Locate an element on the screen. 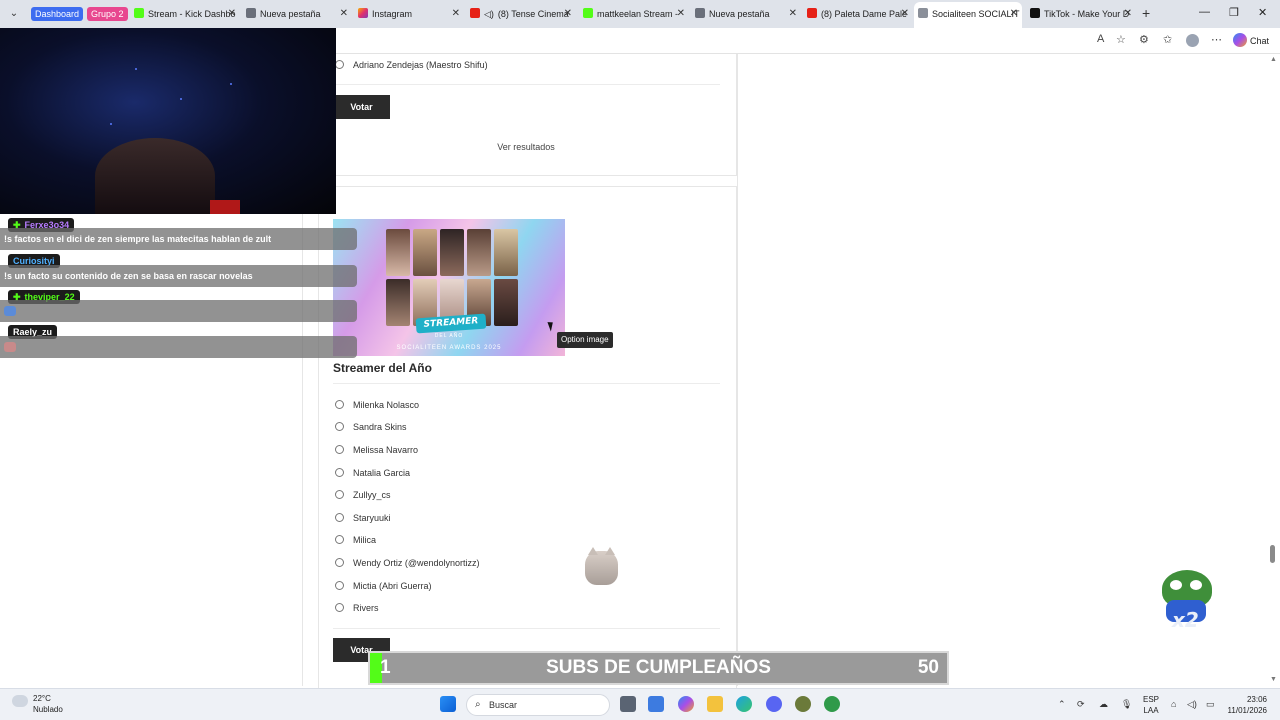 This screenshot has height=720, width=1280. tab-tense-cinema: ◁) (8) Tense Cinema ✕ is located at coordinates (521, 14).